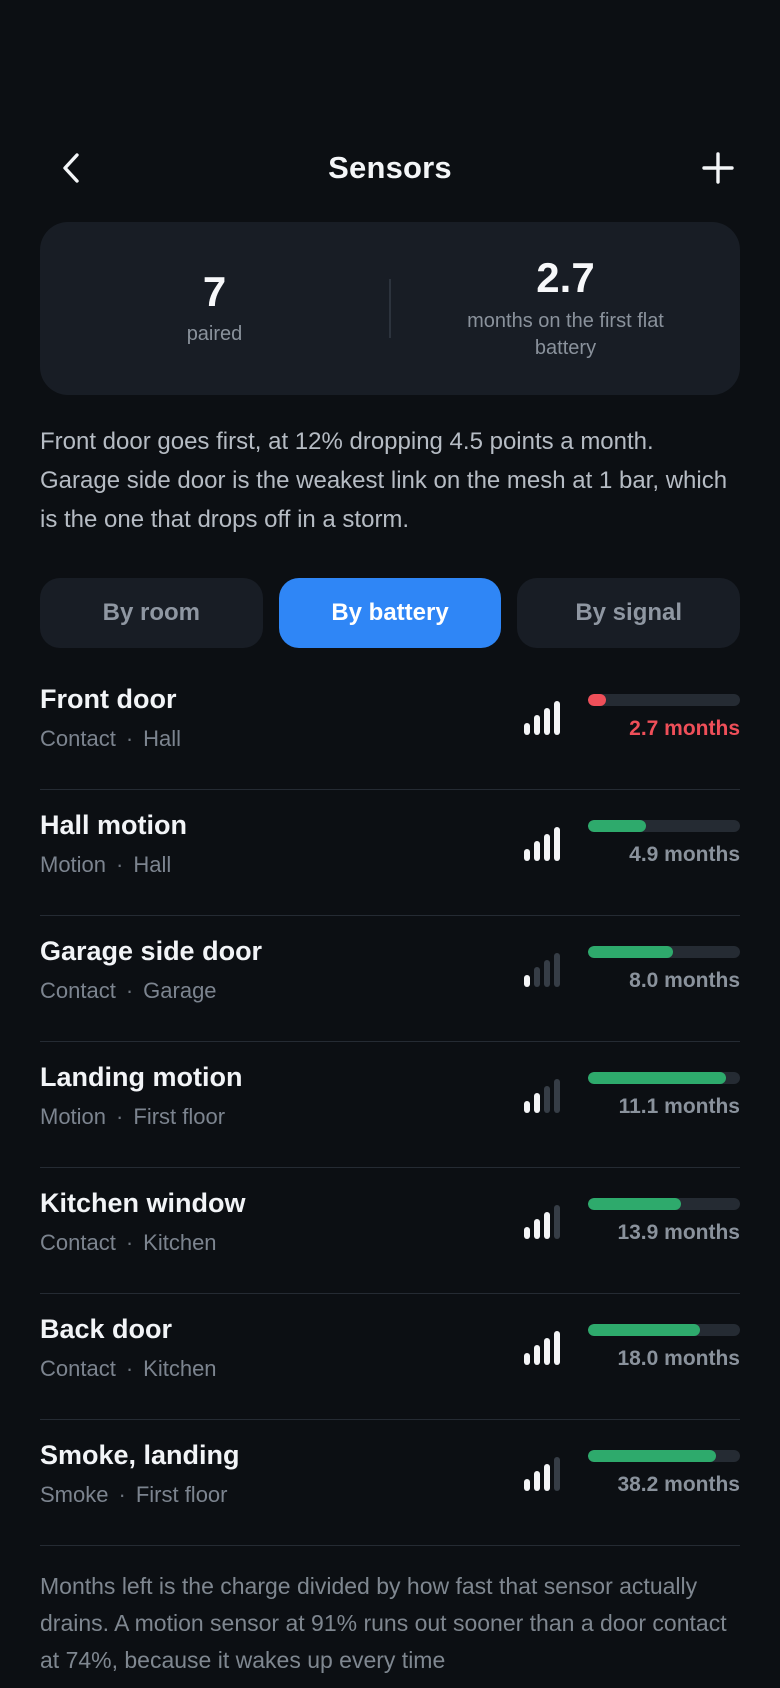 The image size is (780, 1688). What do you see at coordinates (140, 1455) in the screenshot?
I see `sensor-name: Smoke, landing` at bounding box center [140, 1455].